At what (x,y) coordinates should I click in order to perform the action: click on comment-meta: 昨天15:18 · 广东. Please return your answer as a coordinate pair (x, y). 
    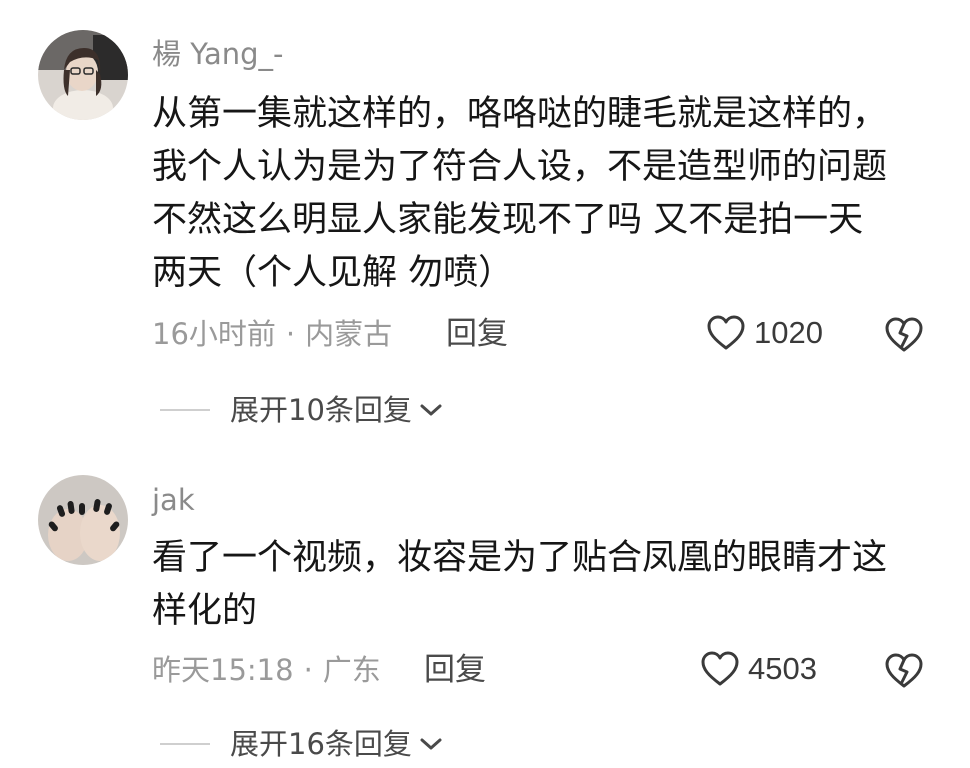
    Looking at the image, I should click on (266, 670).